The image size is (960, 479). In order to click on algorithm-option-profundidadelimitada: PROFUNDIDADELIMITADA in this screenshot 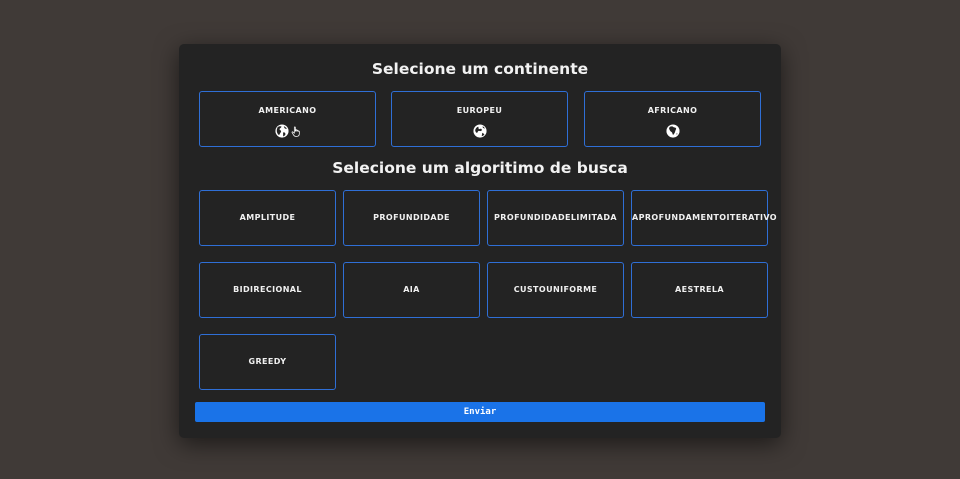, I will do `click(555, 218)`.